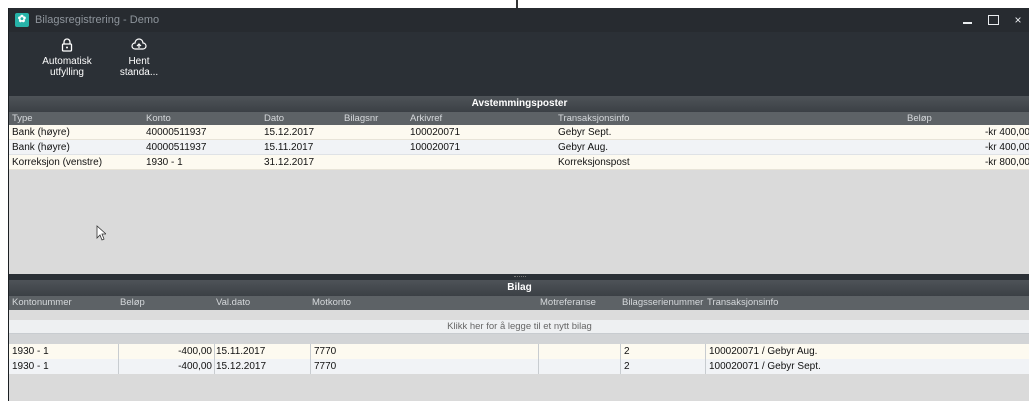  What do you see at coordinates (517, 4) in the screenshot?
I see `strip-divider` at bounding box center [517, 4].